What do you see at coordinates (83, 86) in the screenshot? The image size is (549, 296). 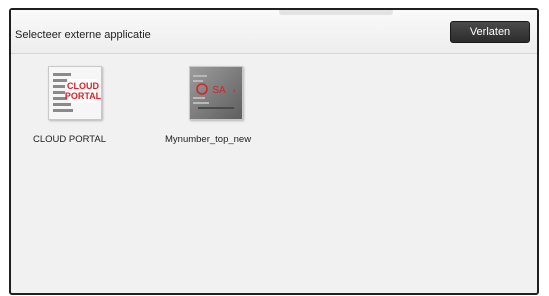 I see `svg-text: CLOUD` at bounding box center [83, 86].